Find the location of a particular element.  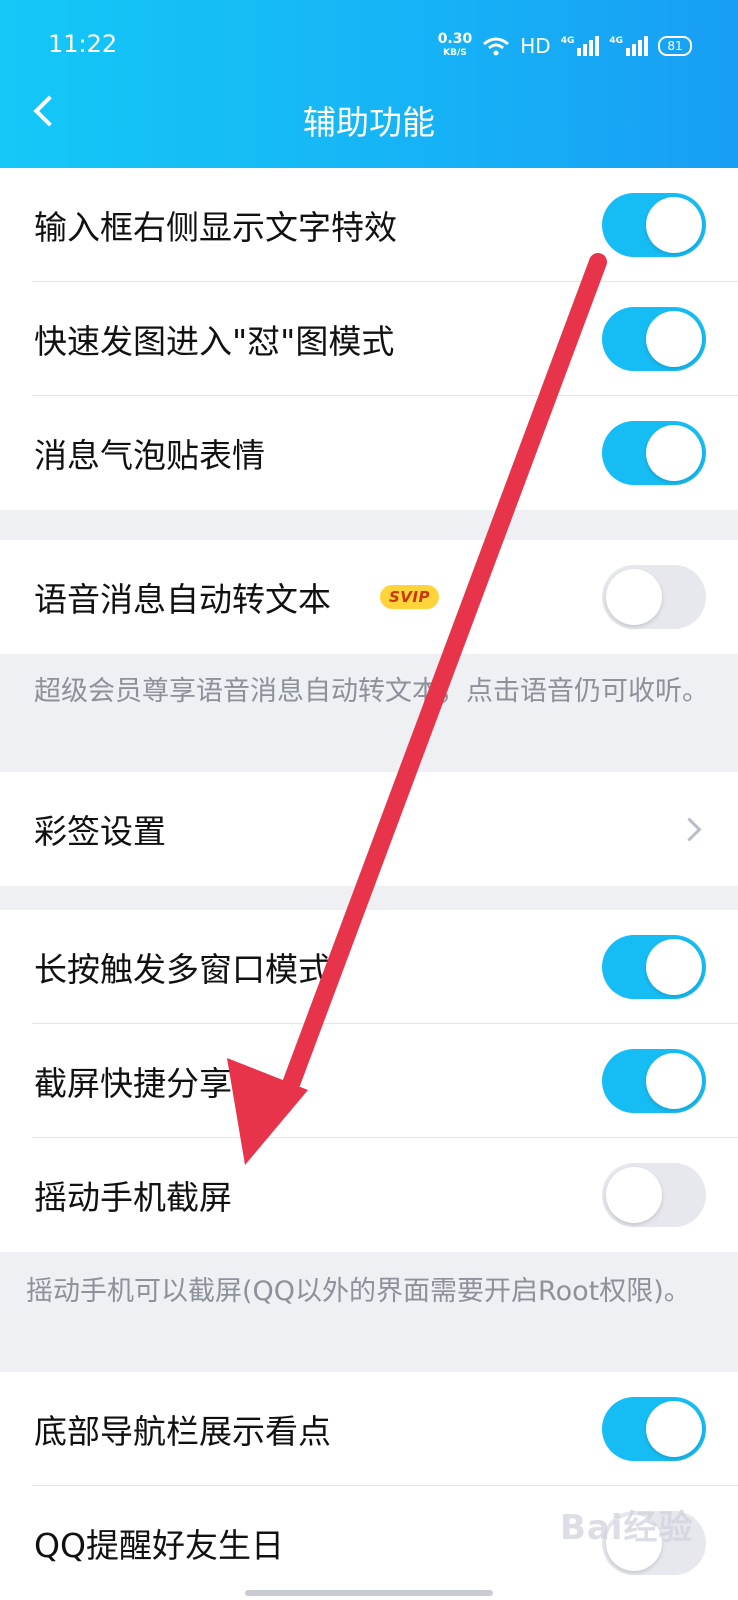

net-speed: 0.30 KB/S is located at coordinates (455, 44).